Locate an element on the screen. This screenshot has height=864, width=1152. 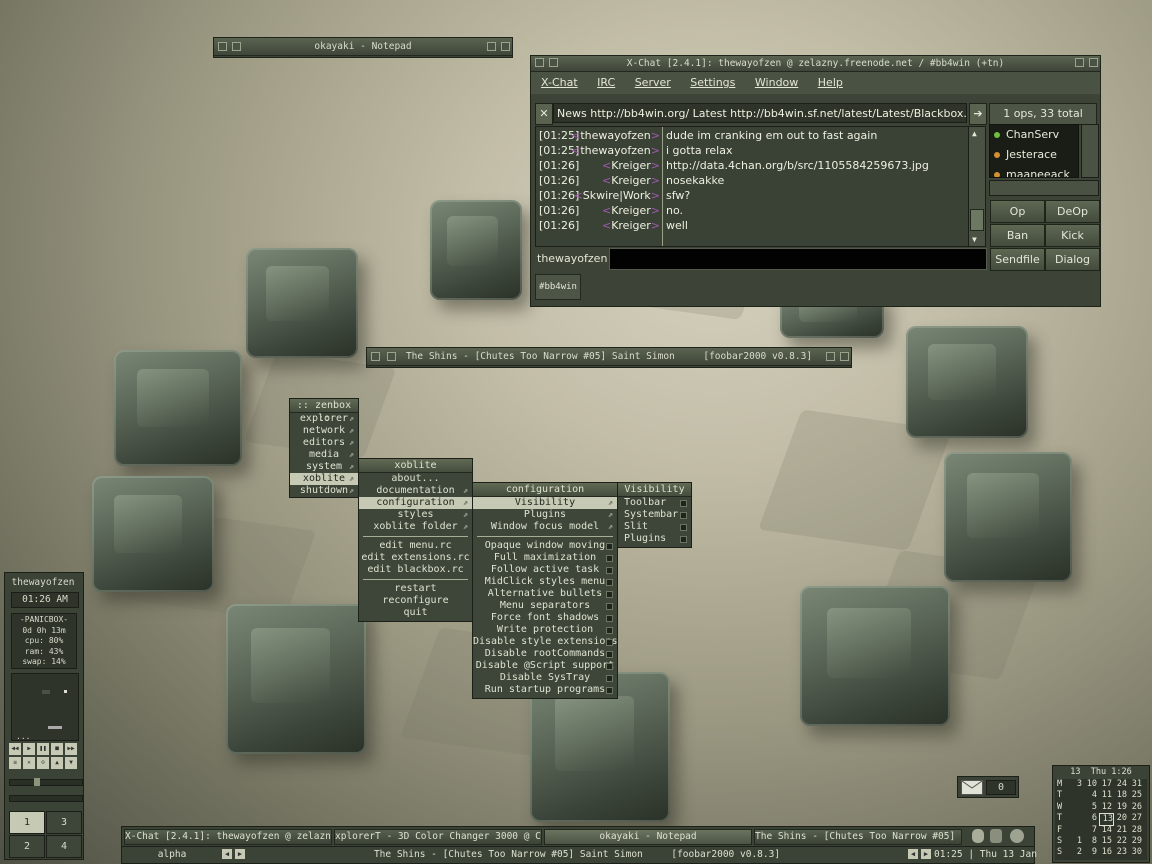
calendar-date: 5 is located at coordinates (1090, 807).